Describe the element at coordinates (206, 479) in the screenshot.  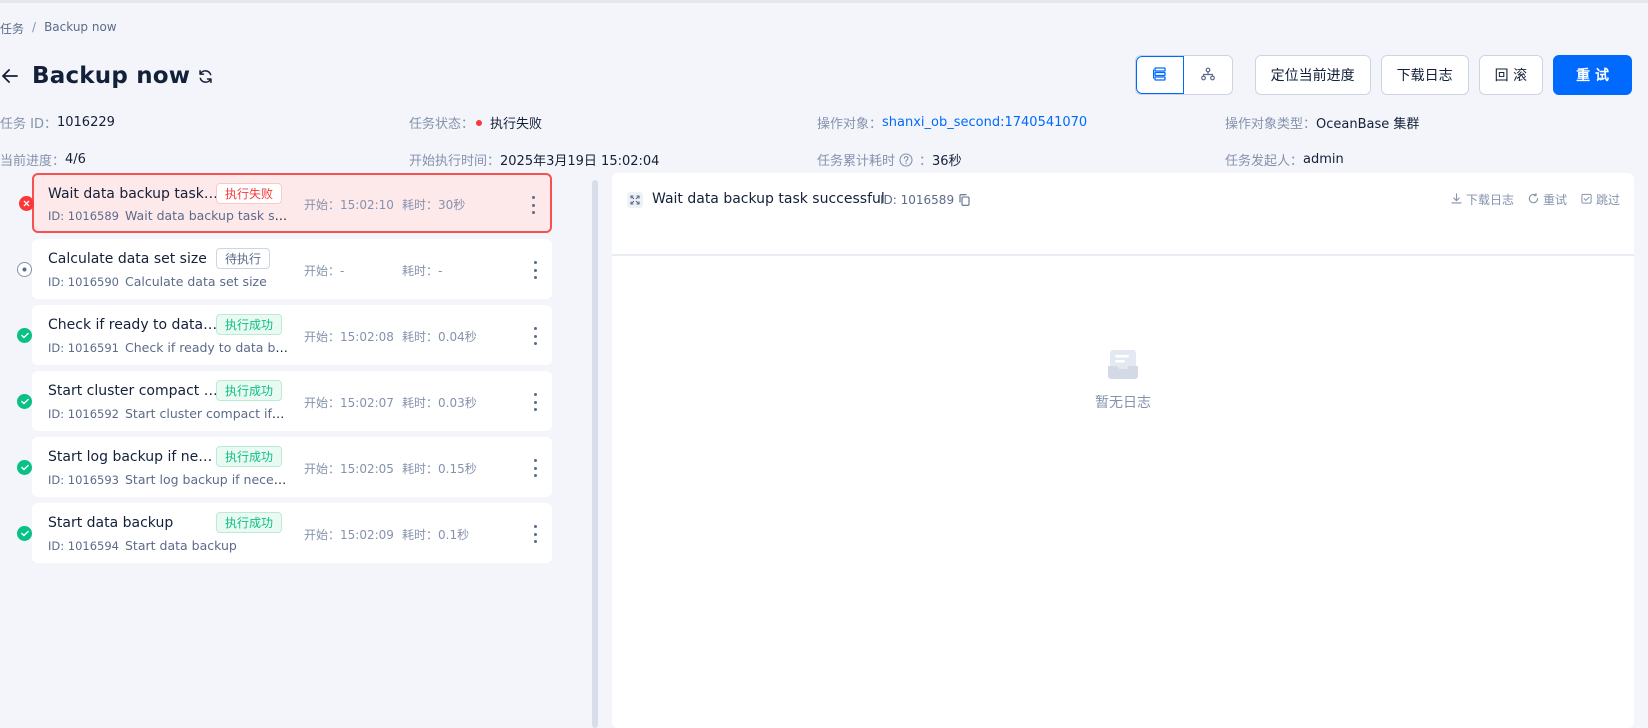
I see `task-description: Start log backup if necessary` at that location.